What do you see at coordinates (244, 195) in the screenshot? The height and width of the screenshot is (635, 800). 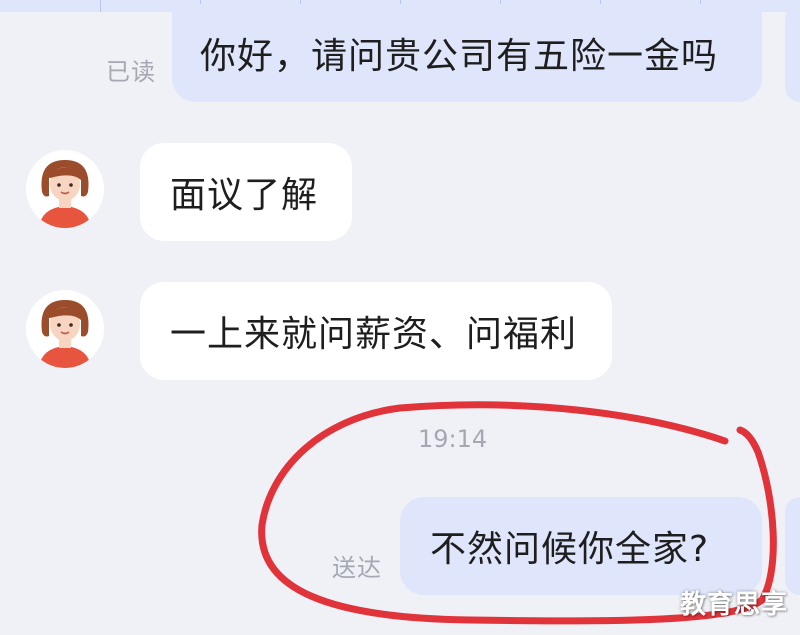 I see `message-text: 面议了解` at bounding box center [244, 195].